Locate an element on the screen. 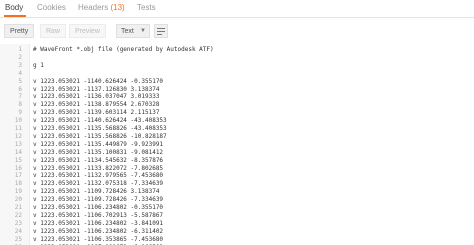 The image size is (474, 245). code-line: 6 v 1223.053021 -1137.126830 3.138374 is located at coordinates (237, 90).